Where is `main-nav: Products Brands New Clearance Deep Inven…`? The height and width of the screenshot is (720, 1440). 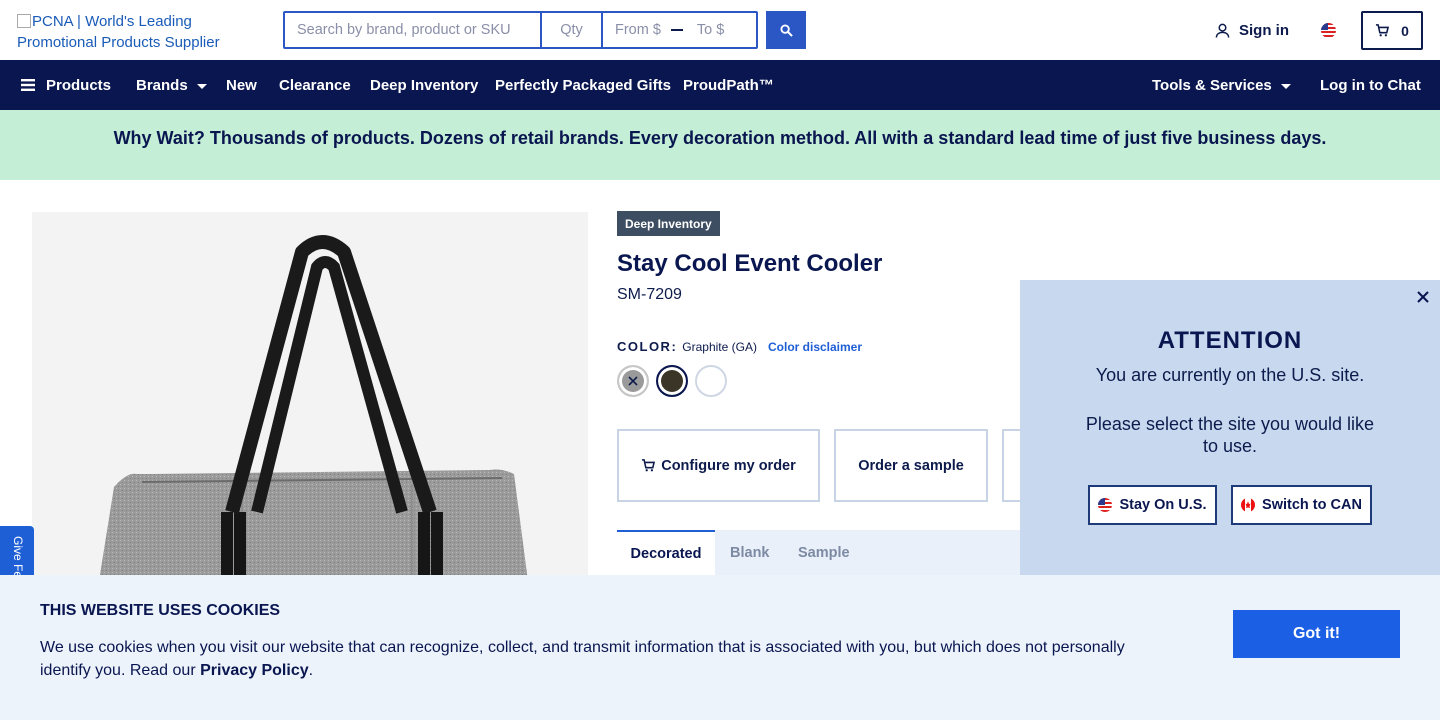
main-nav: Products Brands New Clearance Deep Inven… is located at coordinates (720, 85).